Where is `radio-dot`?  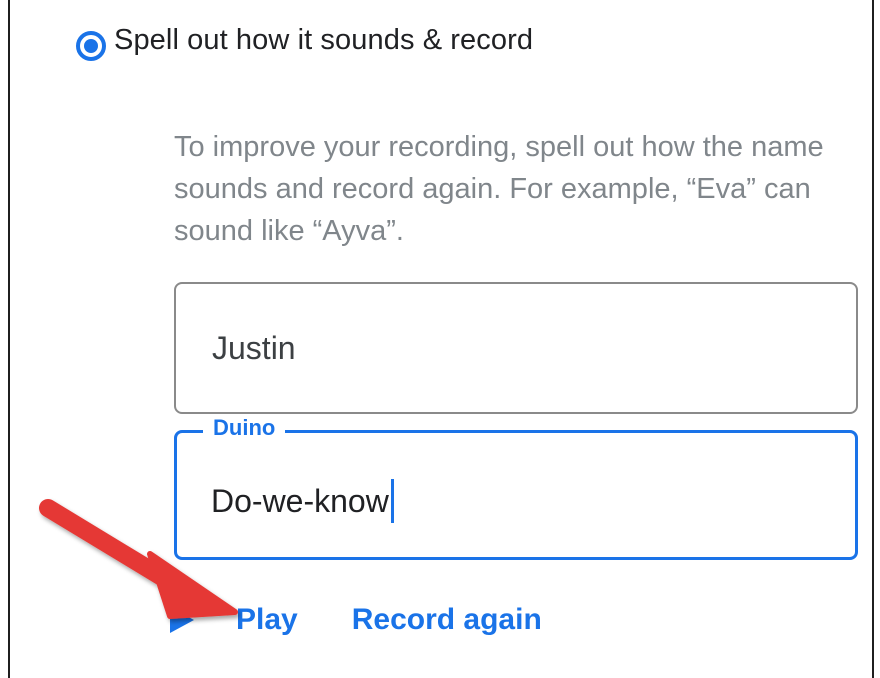
radio-dot is located at coordinates (91, 46).